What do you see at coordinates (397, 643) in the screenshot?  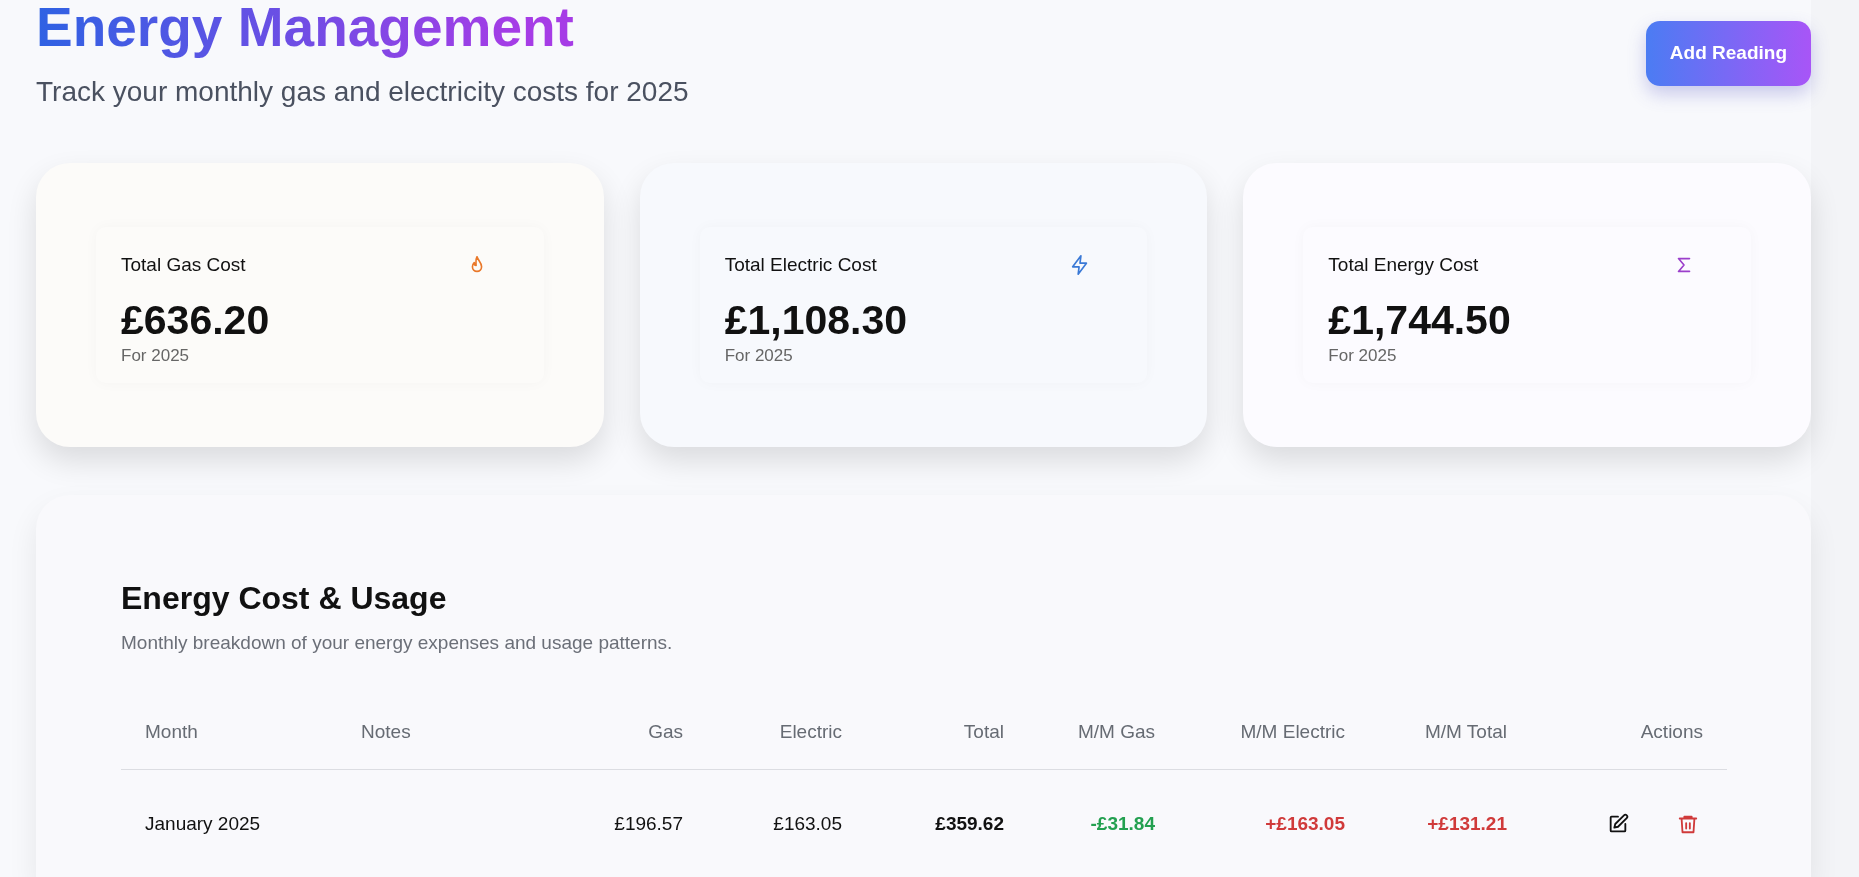 I see `section-subtitle: Monthly breakdown of your energy expenses and usage patterns.` at bounding box center [397, 643].